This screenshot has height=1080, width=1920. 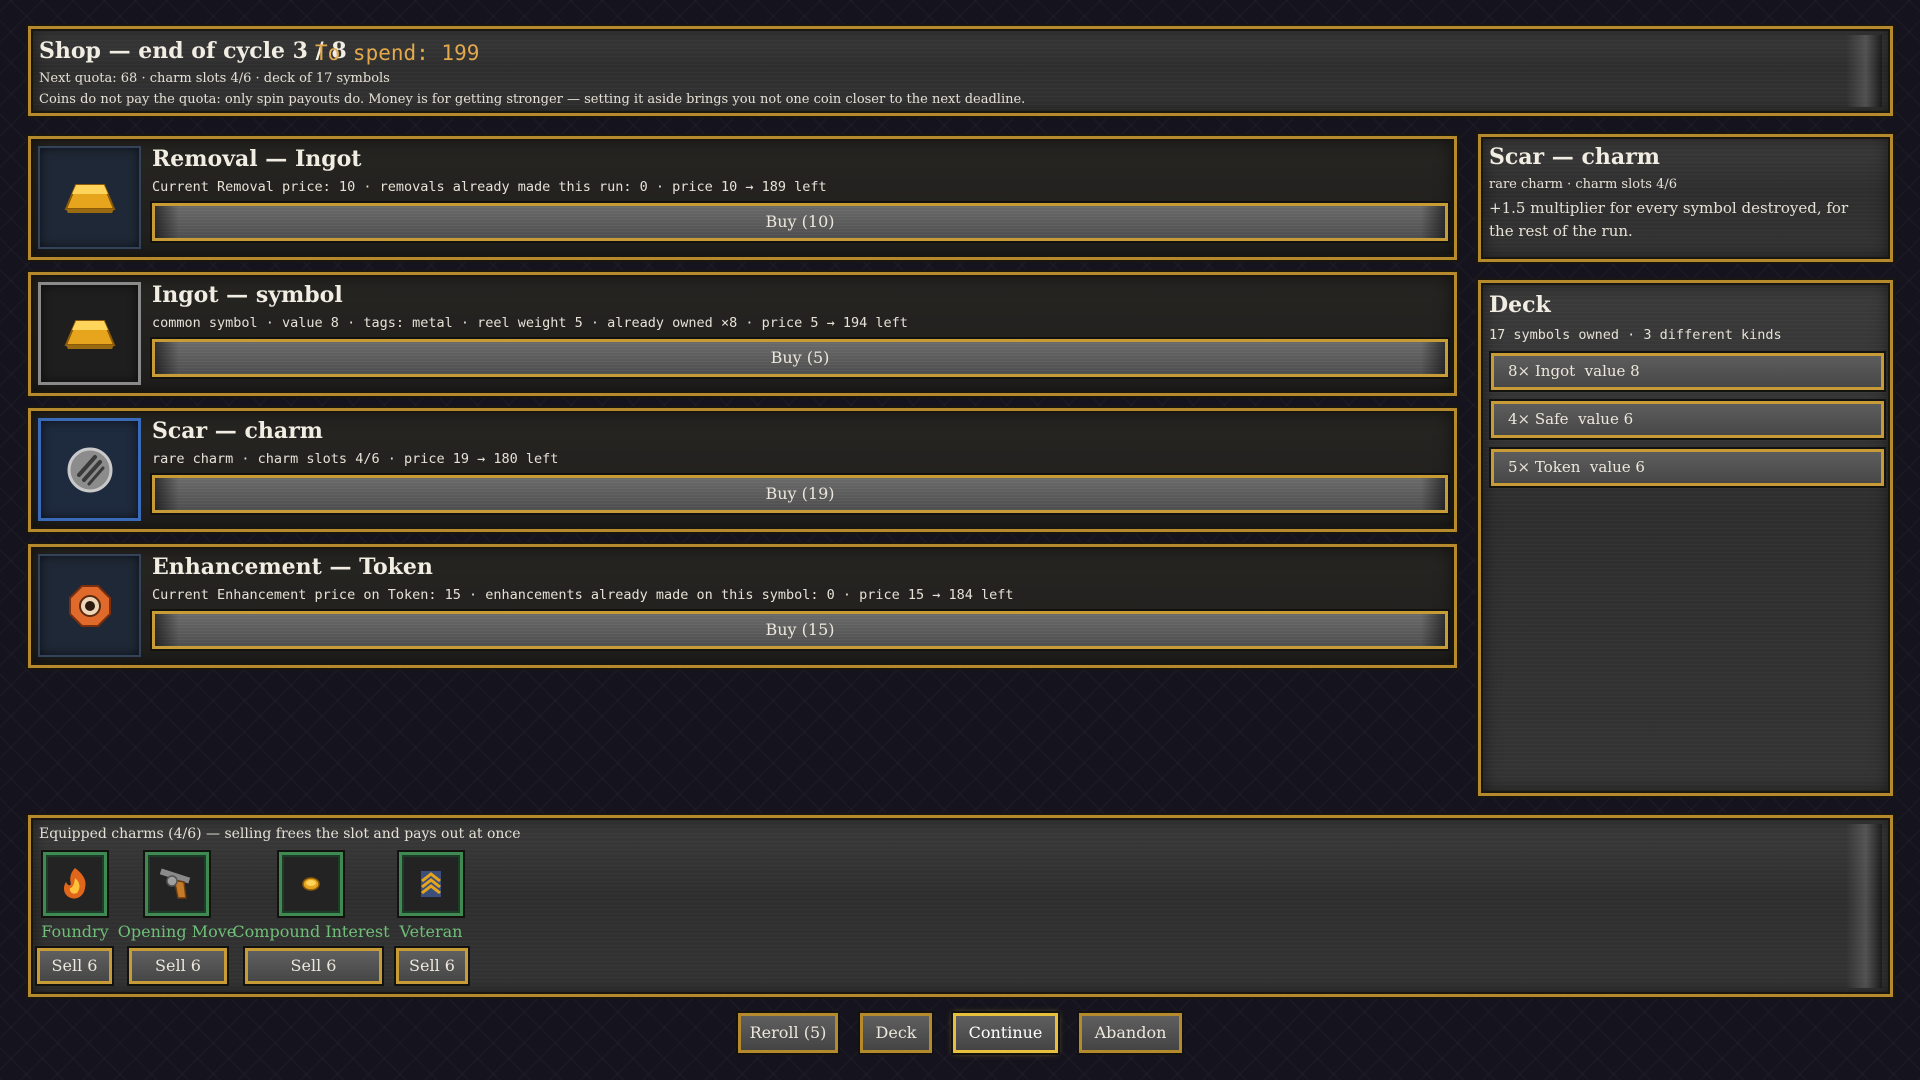 What do you see at coordinates (432, 966) in the screenshot?
I see `sell-veteran-button: Sell 6` at bounding box center [432, 966].